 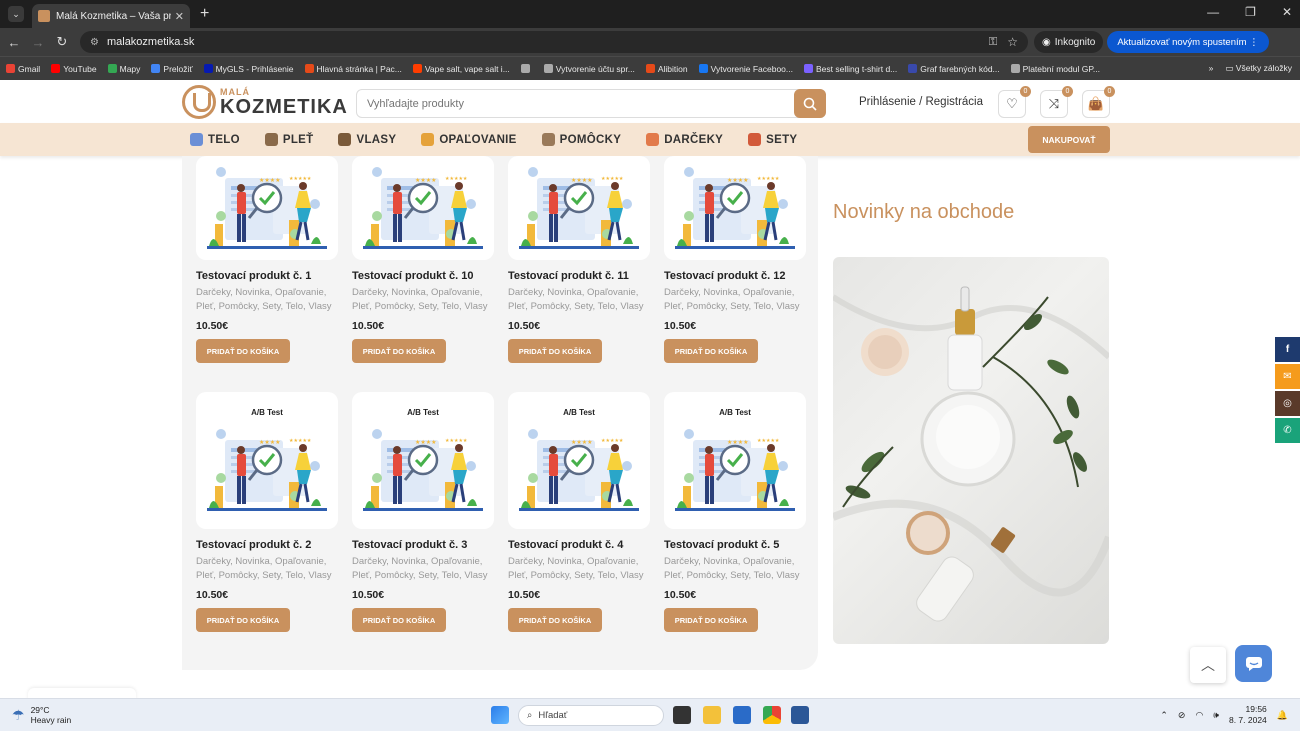 What do you see at coordinates (94, 42) in the screenshot?
I see `site-info-icon: ⚙` at bounding box center [94, 42].